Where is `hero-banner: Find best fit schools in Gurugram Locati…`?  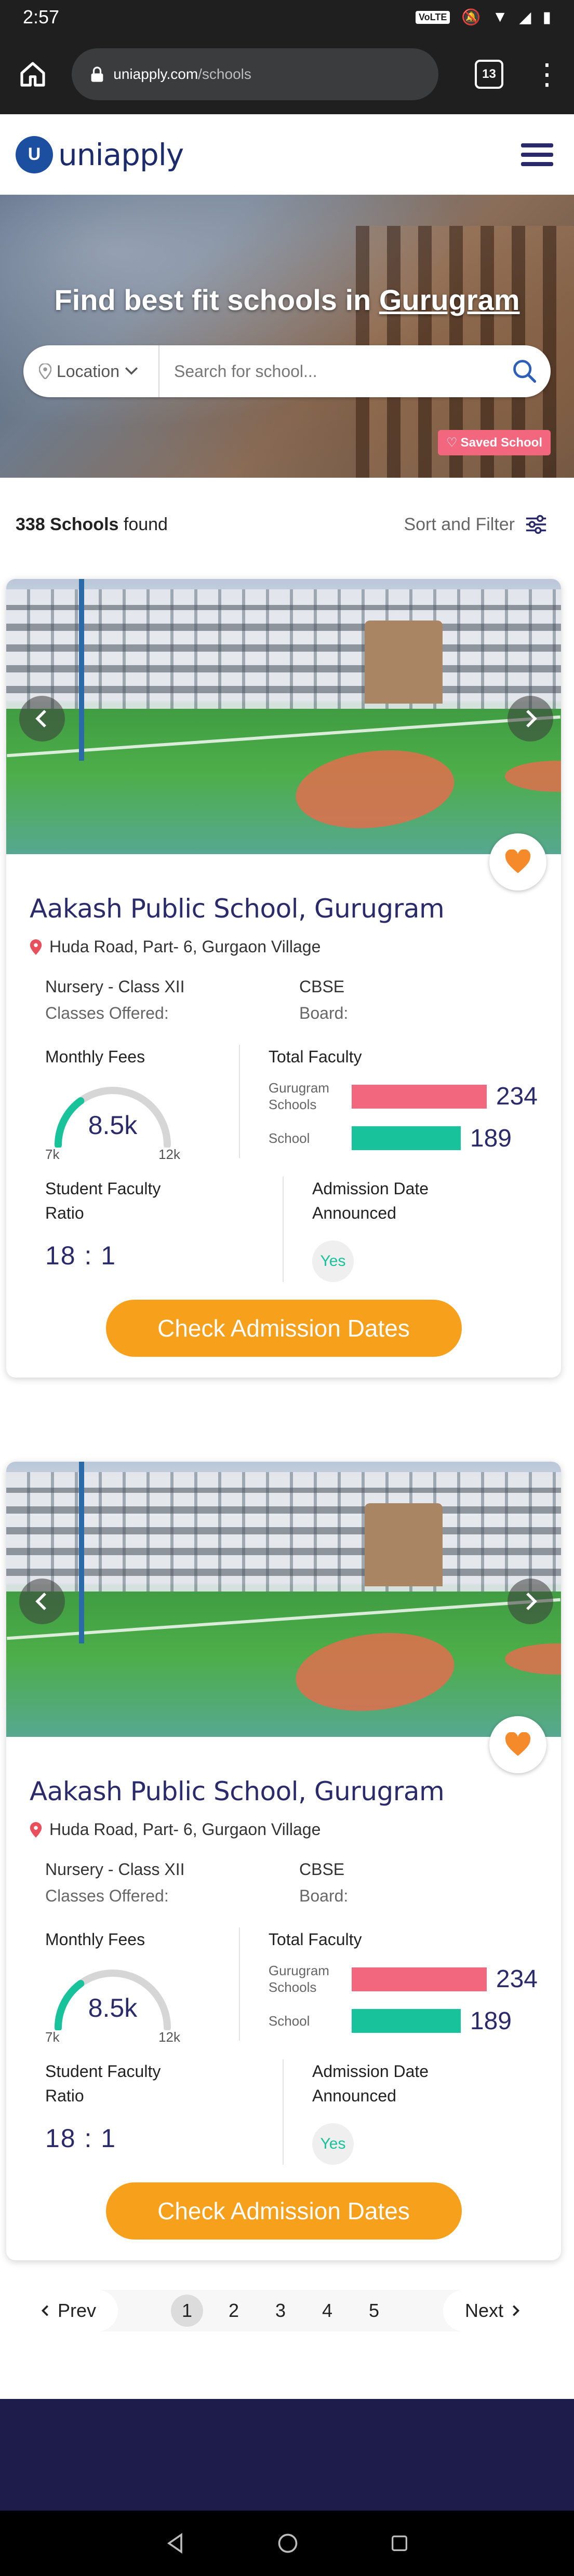 hero-banner: Find best fit schools in Gurugram Locati… is located at coordinates (287, 336).